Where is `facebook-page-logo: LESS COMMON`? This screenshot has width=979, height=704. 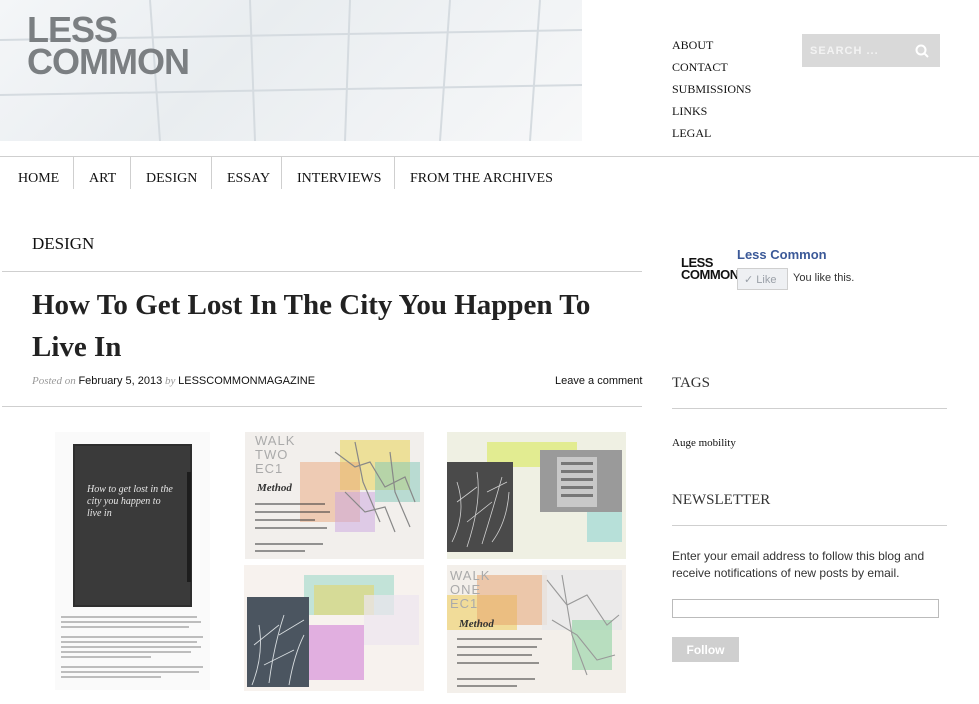 facebook-page-logo: LESS COMMON is located at coordinates (710, 269).